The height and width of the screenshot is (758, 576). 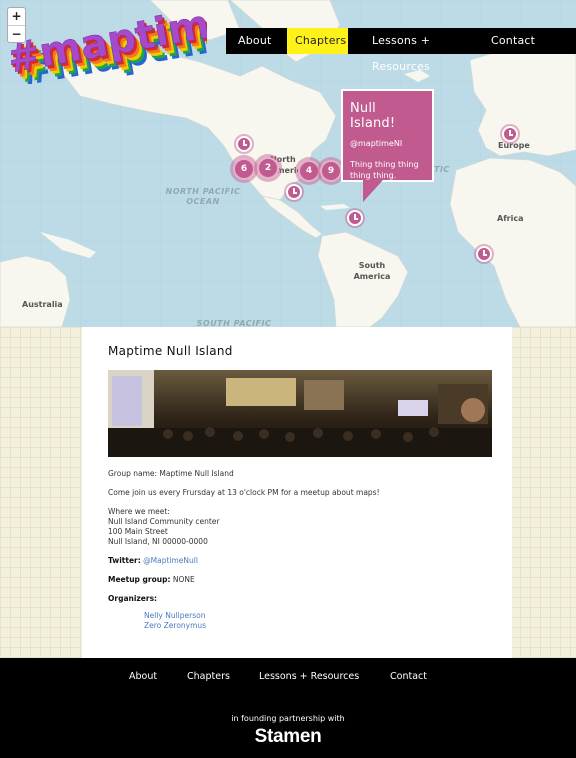 What do you see at coordinates (268, 168) in the screenshot?
I see `chapter-cluster: 2` at bounding box center [268, 168].